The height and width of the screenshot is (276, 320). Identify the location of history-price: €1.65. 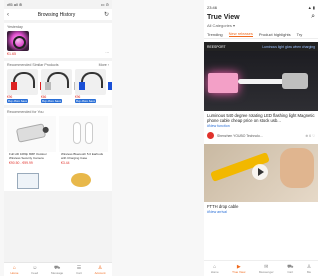
(11, 54).